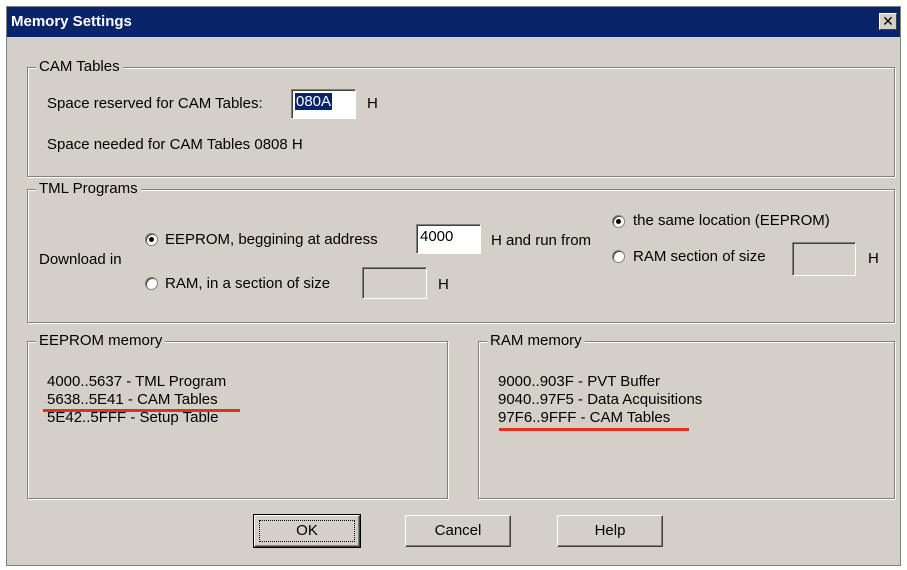 The image size is (907, 570). I want to click on ok-button: OK, so click(307, 531).